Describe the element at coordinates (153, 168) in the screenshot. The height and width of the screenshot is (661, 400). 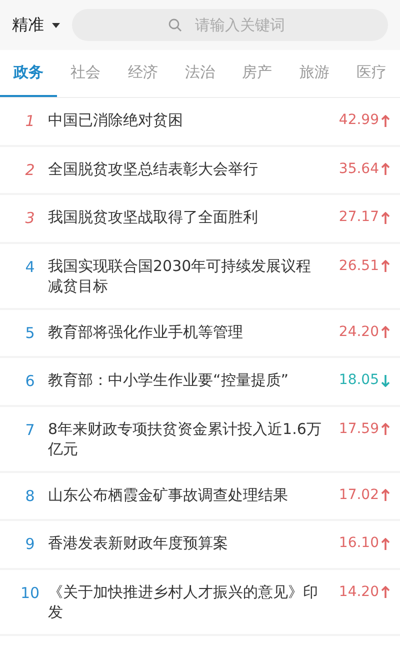
I see `news-title: 全国脱贫攻坚总结表彰大会举行` at that location.